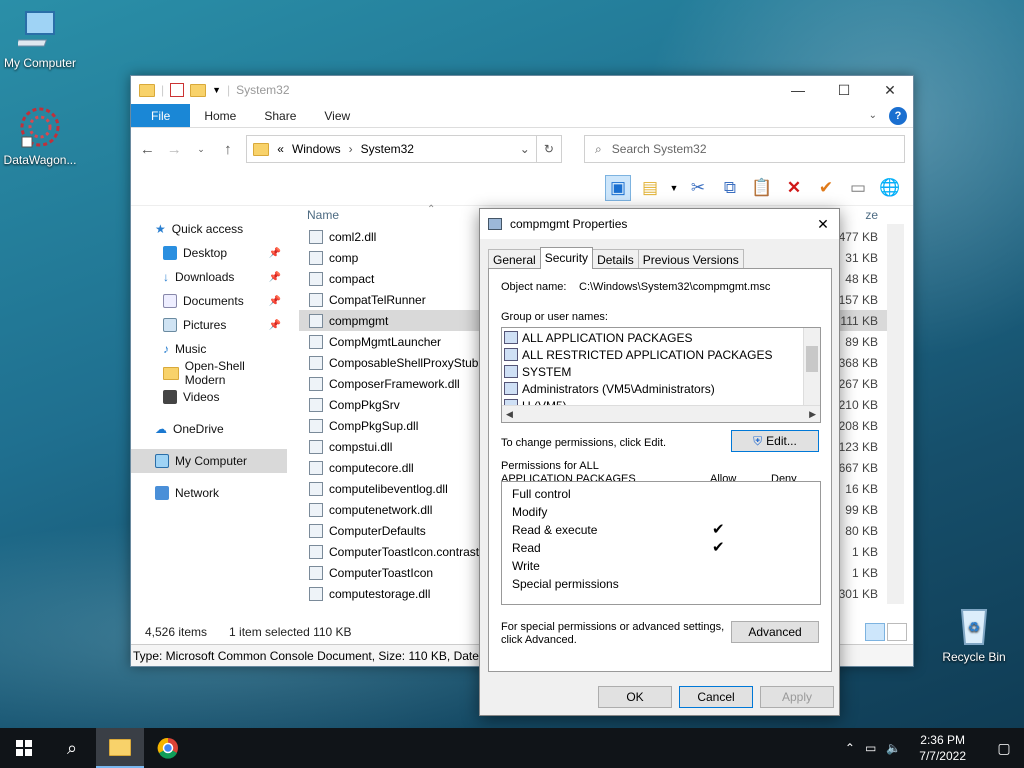 The height and width of the screenshot is (768, 1024). I want to click on group-list-item: SYSTEM, so click(537, 371).